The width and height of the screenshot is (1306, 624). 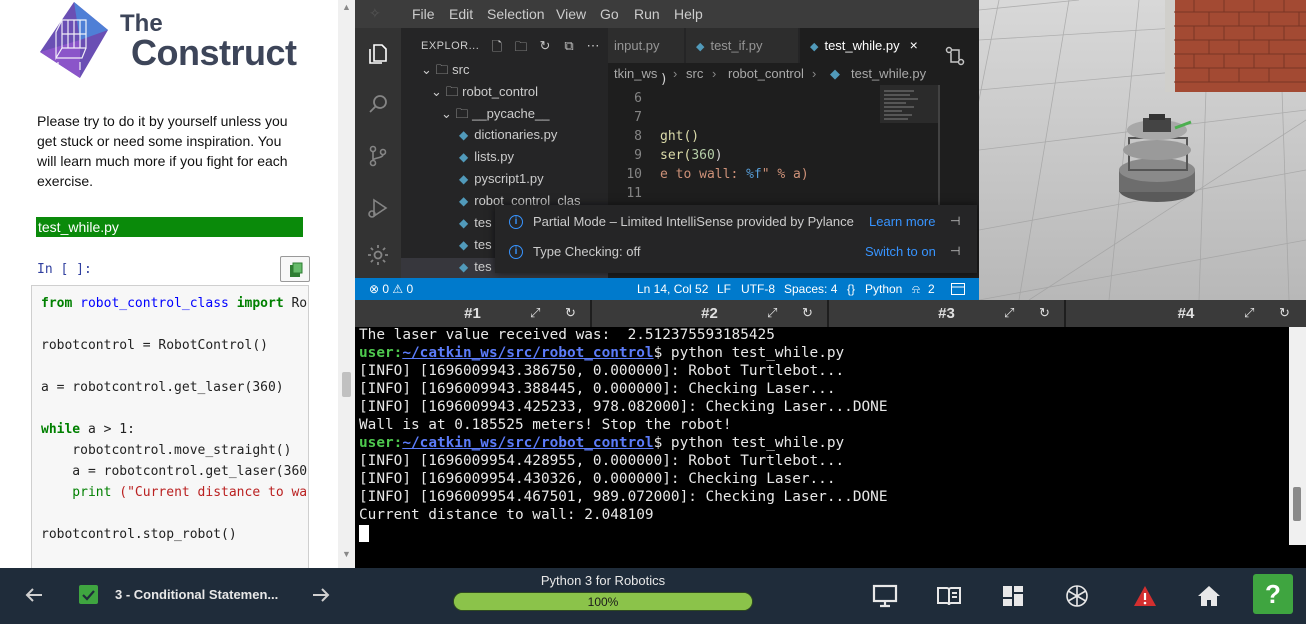 I want to click on checkbox-checked-icon, so click(x=88, y=594).